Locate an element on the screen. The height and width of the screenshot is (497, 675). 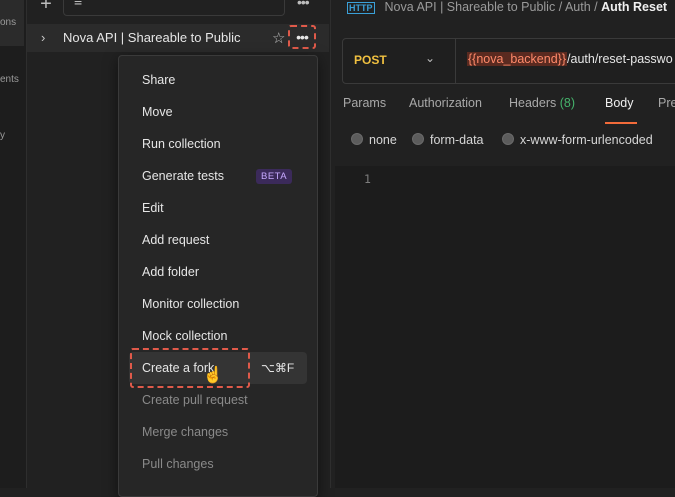
menu-item-generate-tests: Generate tests BETA is located at coordinates (218, 176).